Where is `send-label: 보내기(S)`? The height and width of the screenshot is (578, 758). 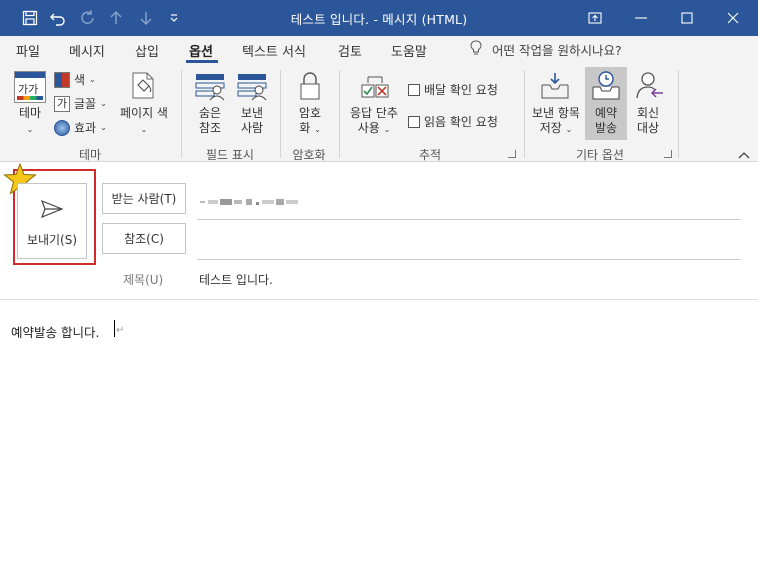 send-label: 보내기(S) is located at coordinates (52, 240).